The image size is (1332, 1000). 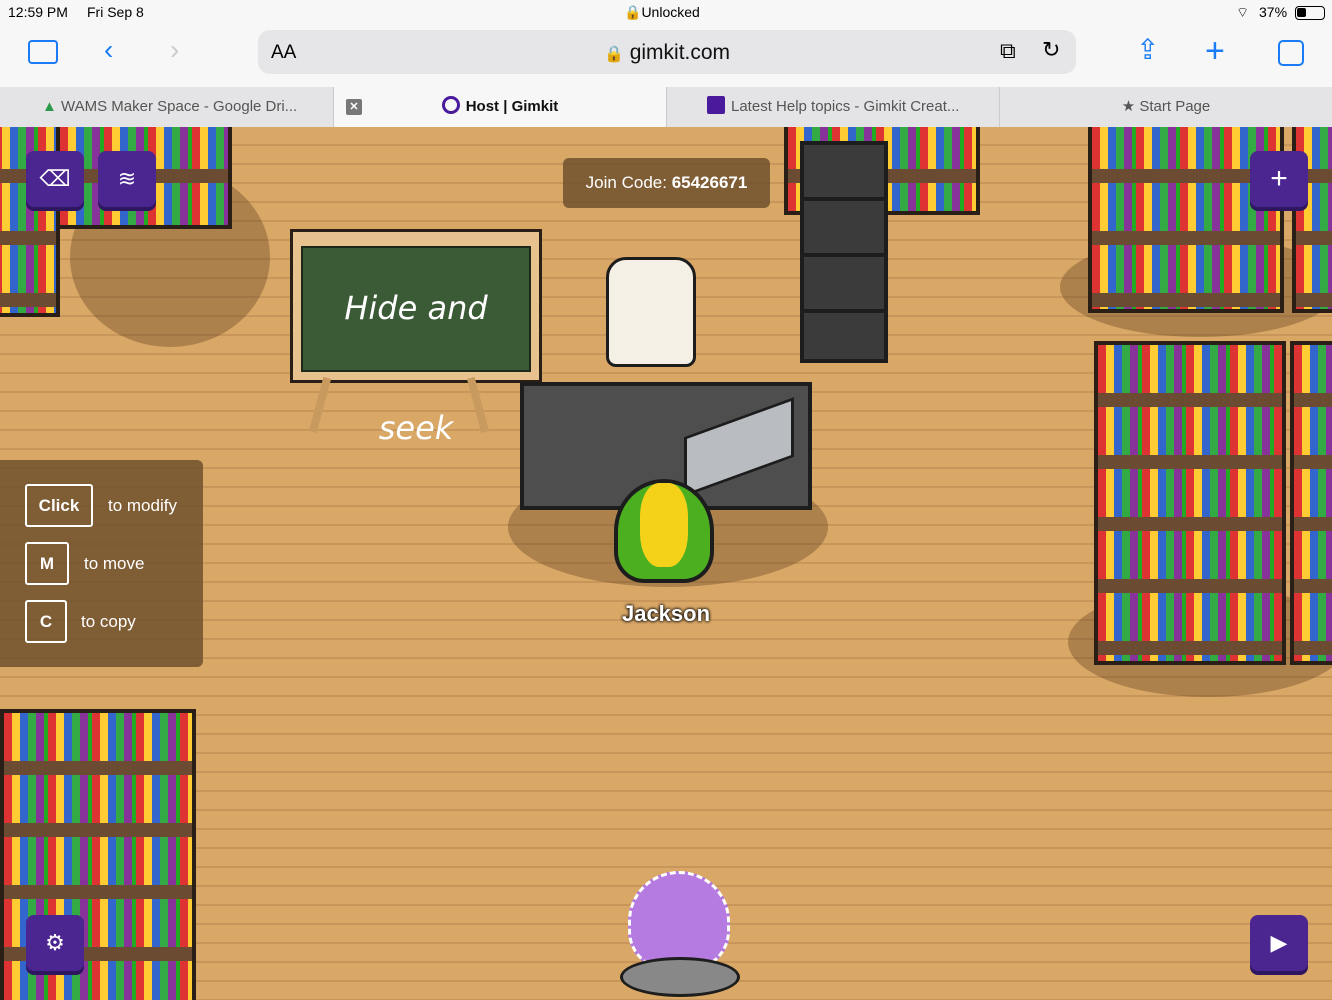 I want to click on browser-toolbar: ‹ › AA 🔒 gimkit.com ⧉ ↻ ⇪ +, so click(x=666, y=56).